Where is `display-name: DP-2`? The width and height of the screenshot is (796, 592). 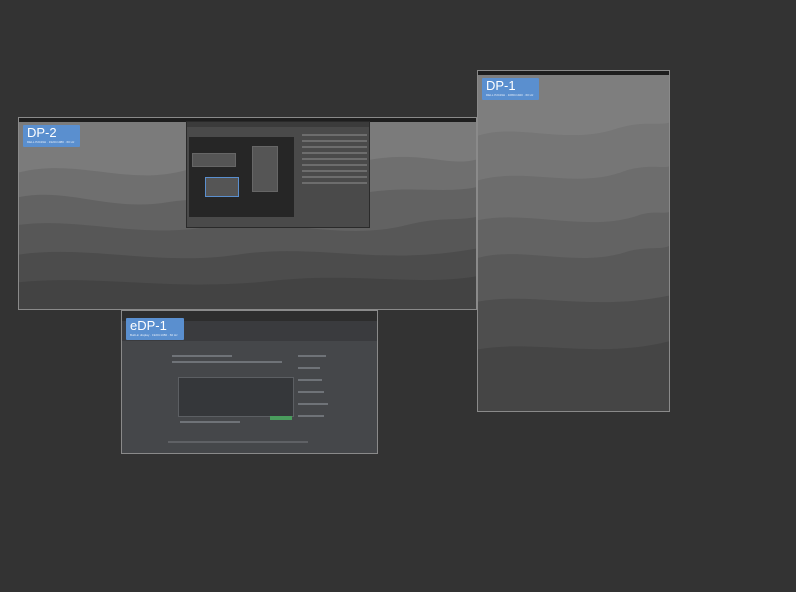
display-name: DP-2 is located at coordinates (42, 132).